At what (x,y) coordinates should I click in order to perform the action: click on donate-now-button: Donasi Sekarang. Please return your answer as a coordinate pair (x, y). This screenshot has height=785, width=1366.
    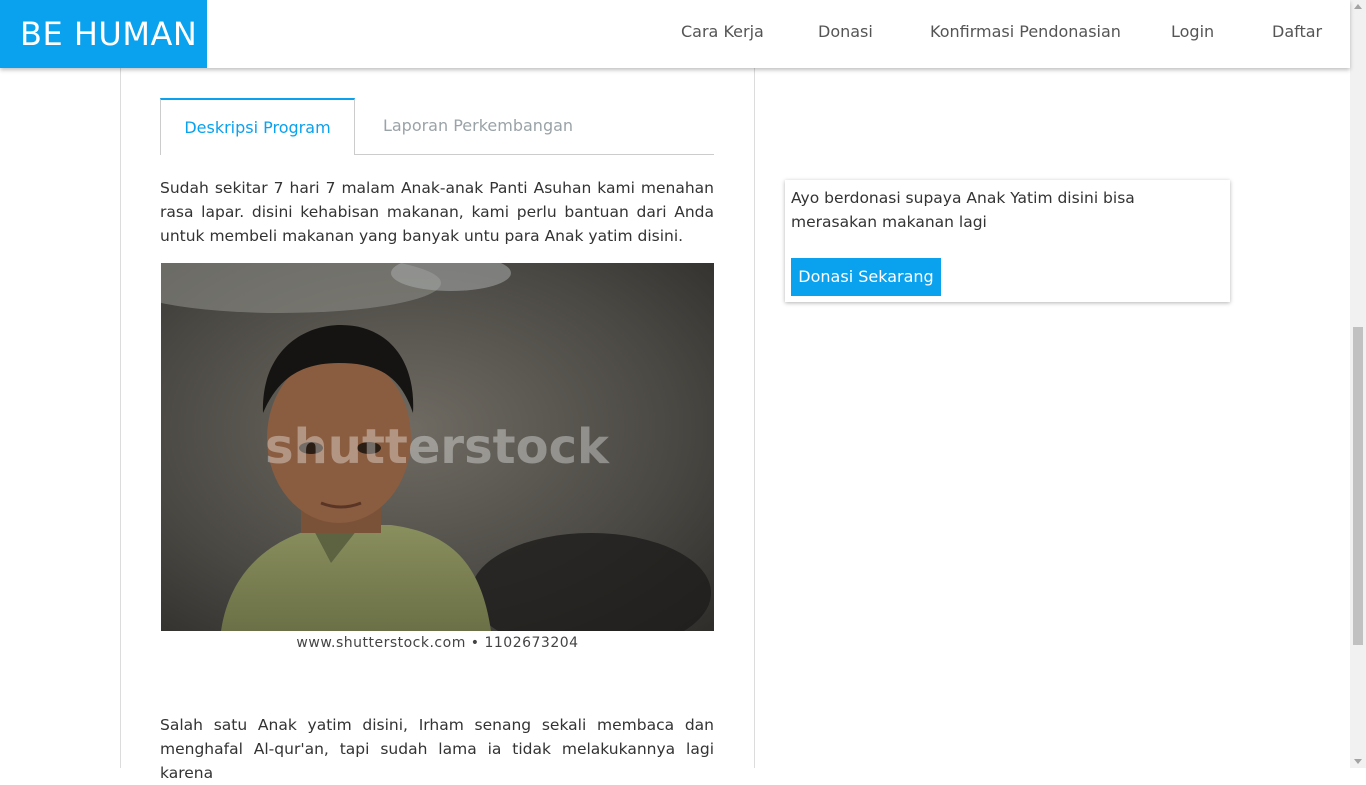
    Looking at the image, I should click on (866, 277).